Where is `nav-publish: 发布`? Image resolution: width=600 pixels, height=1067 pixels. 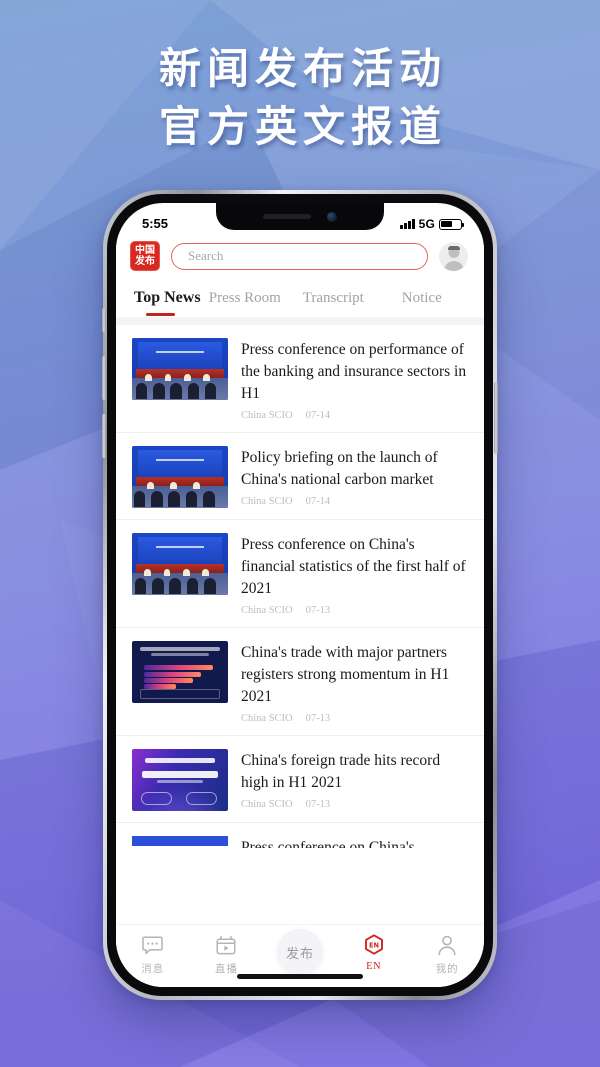 nav-publish: 发布 is located at coordinates (300, 952).